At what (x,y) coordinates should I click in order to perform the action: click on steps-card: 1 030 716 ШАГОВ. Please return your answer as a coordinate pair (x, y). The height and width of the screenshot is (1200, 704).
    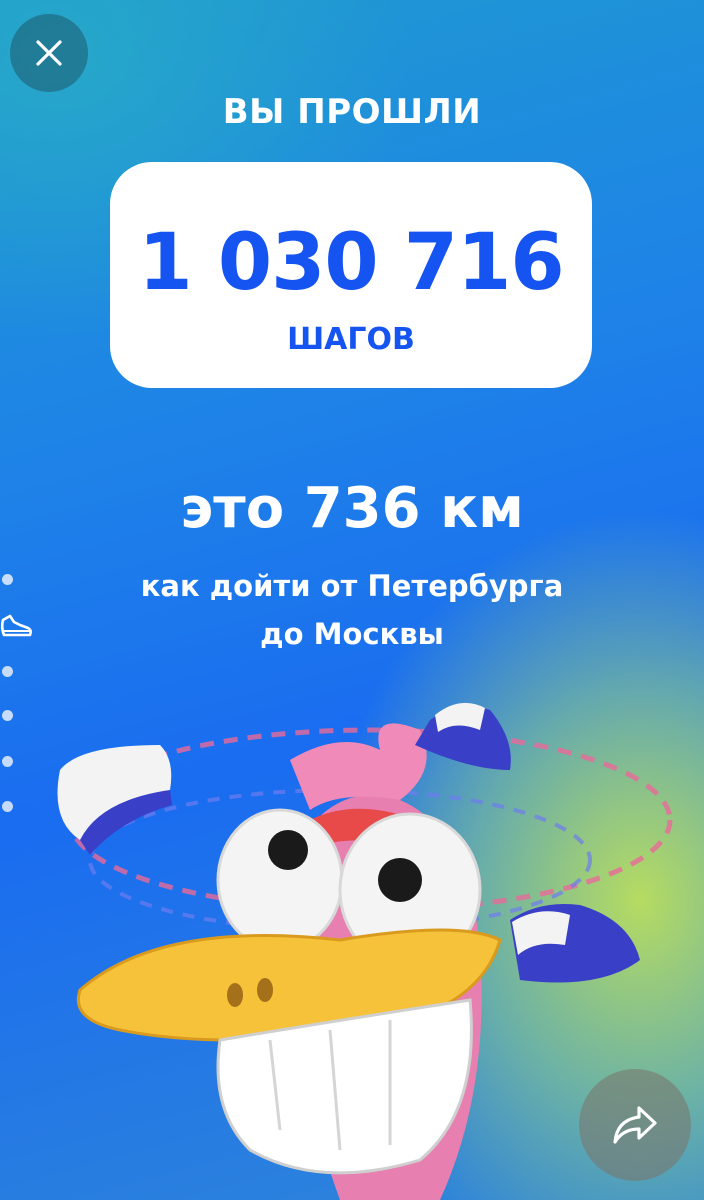
    Looking at the image, I should click on (351, 275).